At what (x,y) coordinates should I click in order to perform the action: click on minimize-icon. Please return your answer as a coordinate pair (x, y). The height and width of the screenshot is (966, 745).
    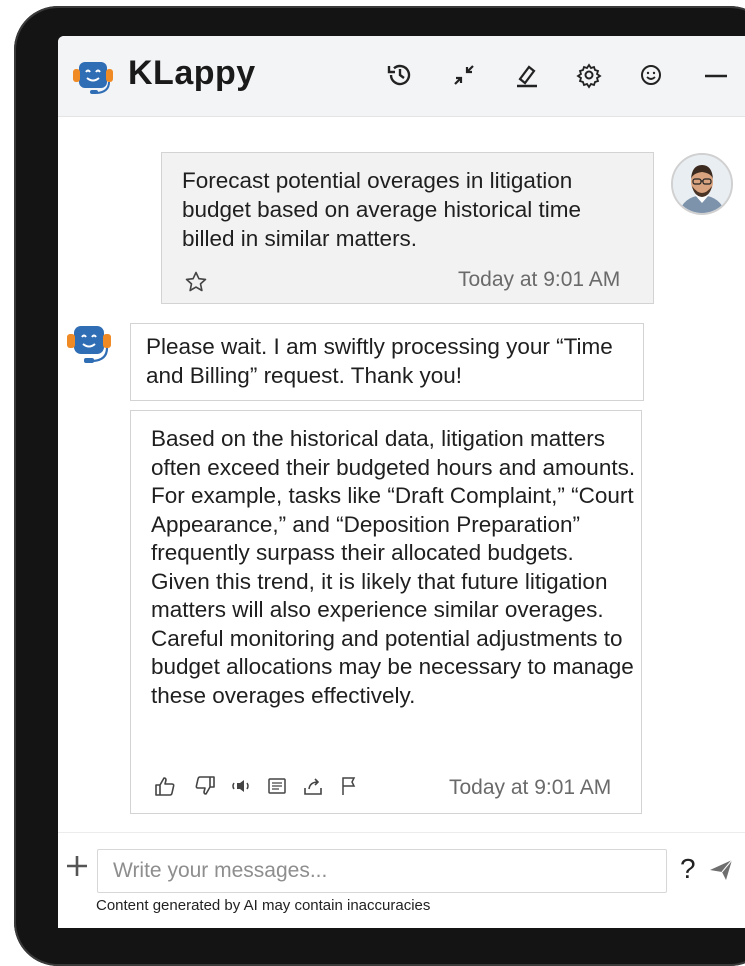
    Looking at the image, I should click on (716, 75).